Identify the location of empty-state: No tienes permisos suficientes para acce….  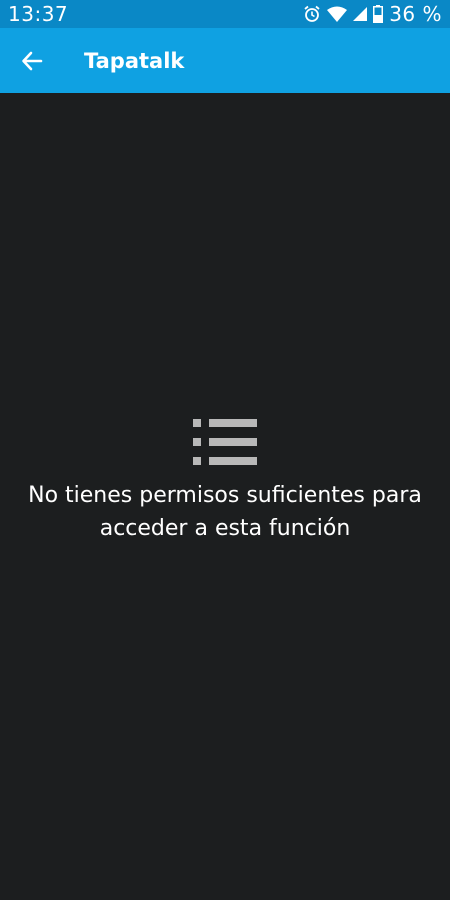
(225, 482).